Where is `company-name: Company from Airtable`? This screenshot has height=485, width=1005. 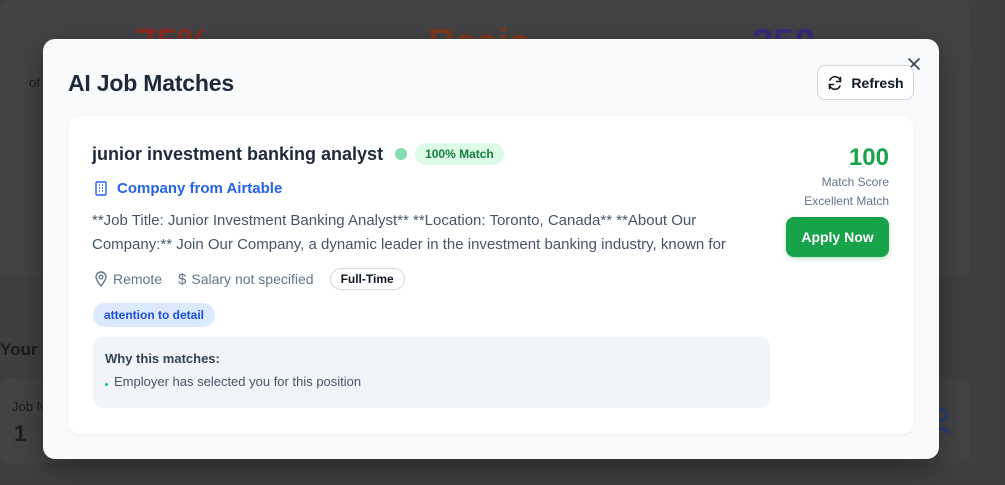
company-name: Company from Airtable is located at coordinates (200, 188).